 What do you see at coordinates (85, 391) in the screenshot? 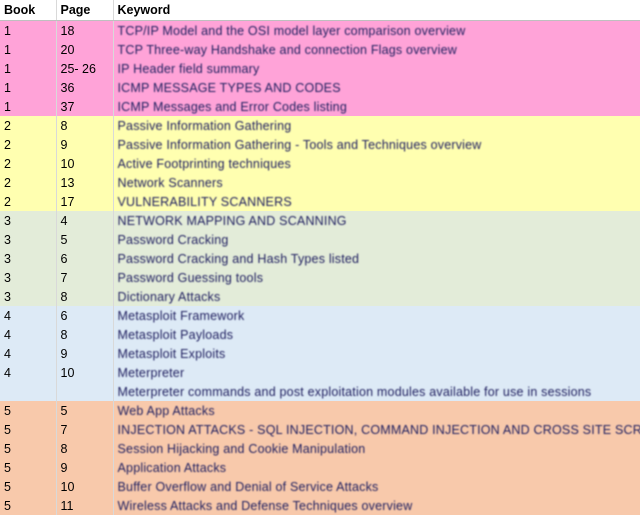
I see `page-cell` at bounding box center [85, 391].